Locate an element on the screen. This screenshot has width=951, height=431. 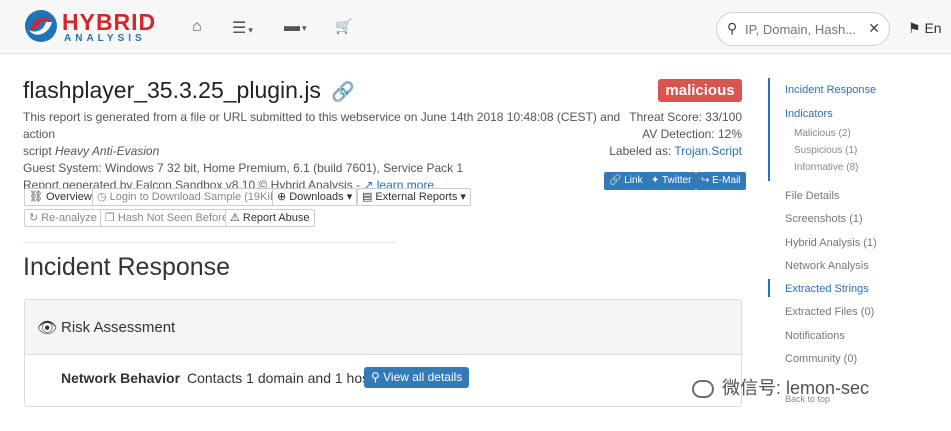
sidebar-item-malicious: Malicious (2) is located at coordinates (822, 133).